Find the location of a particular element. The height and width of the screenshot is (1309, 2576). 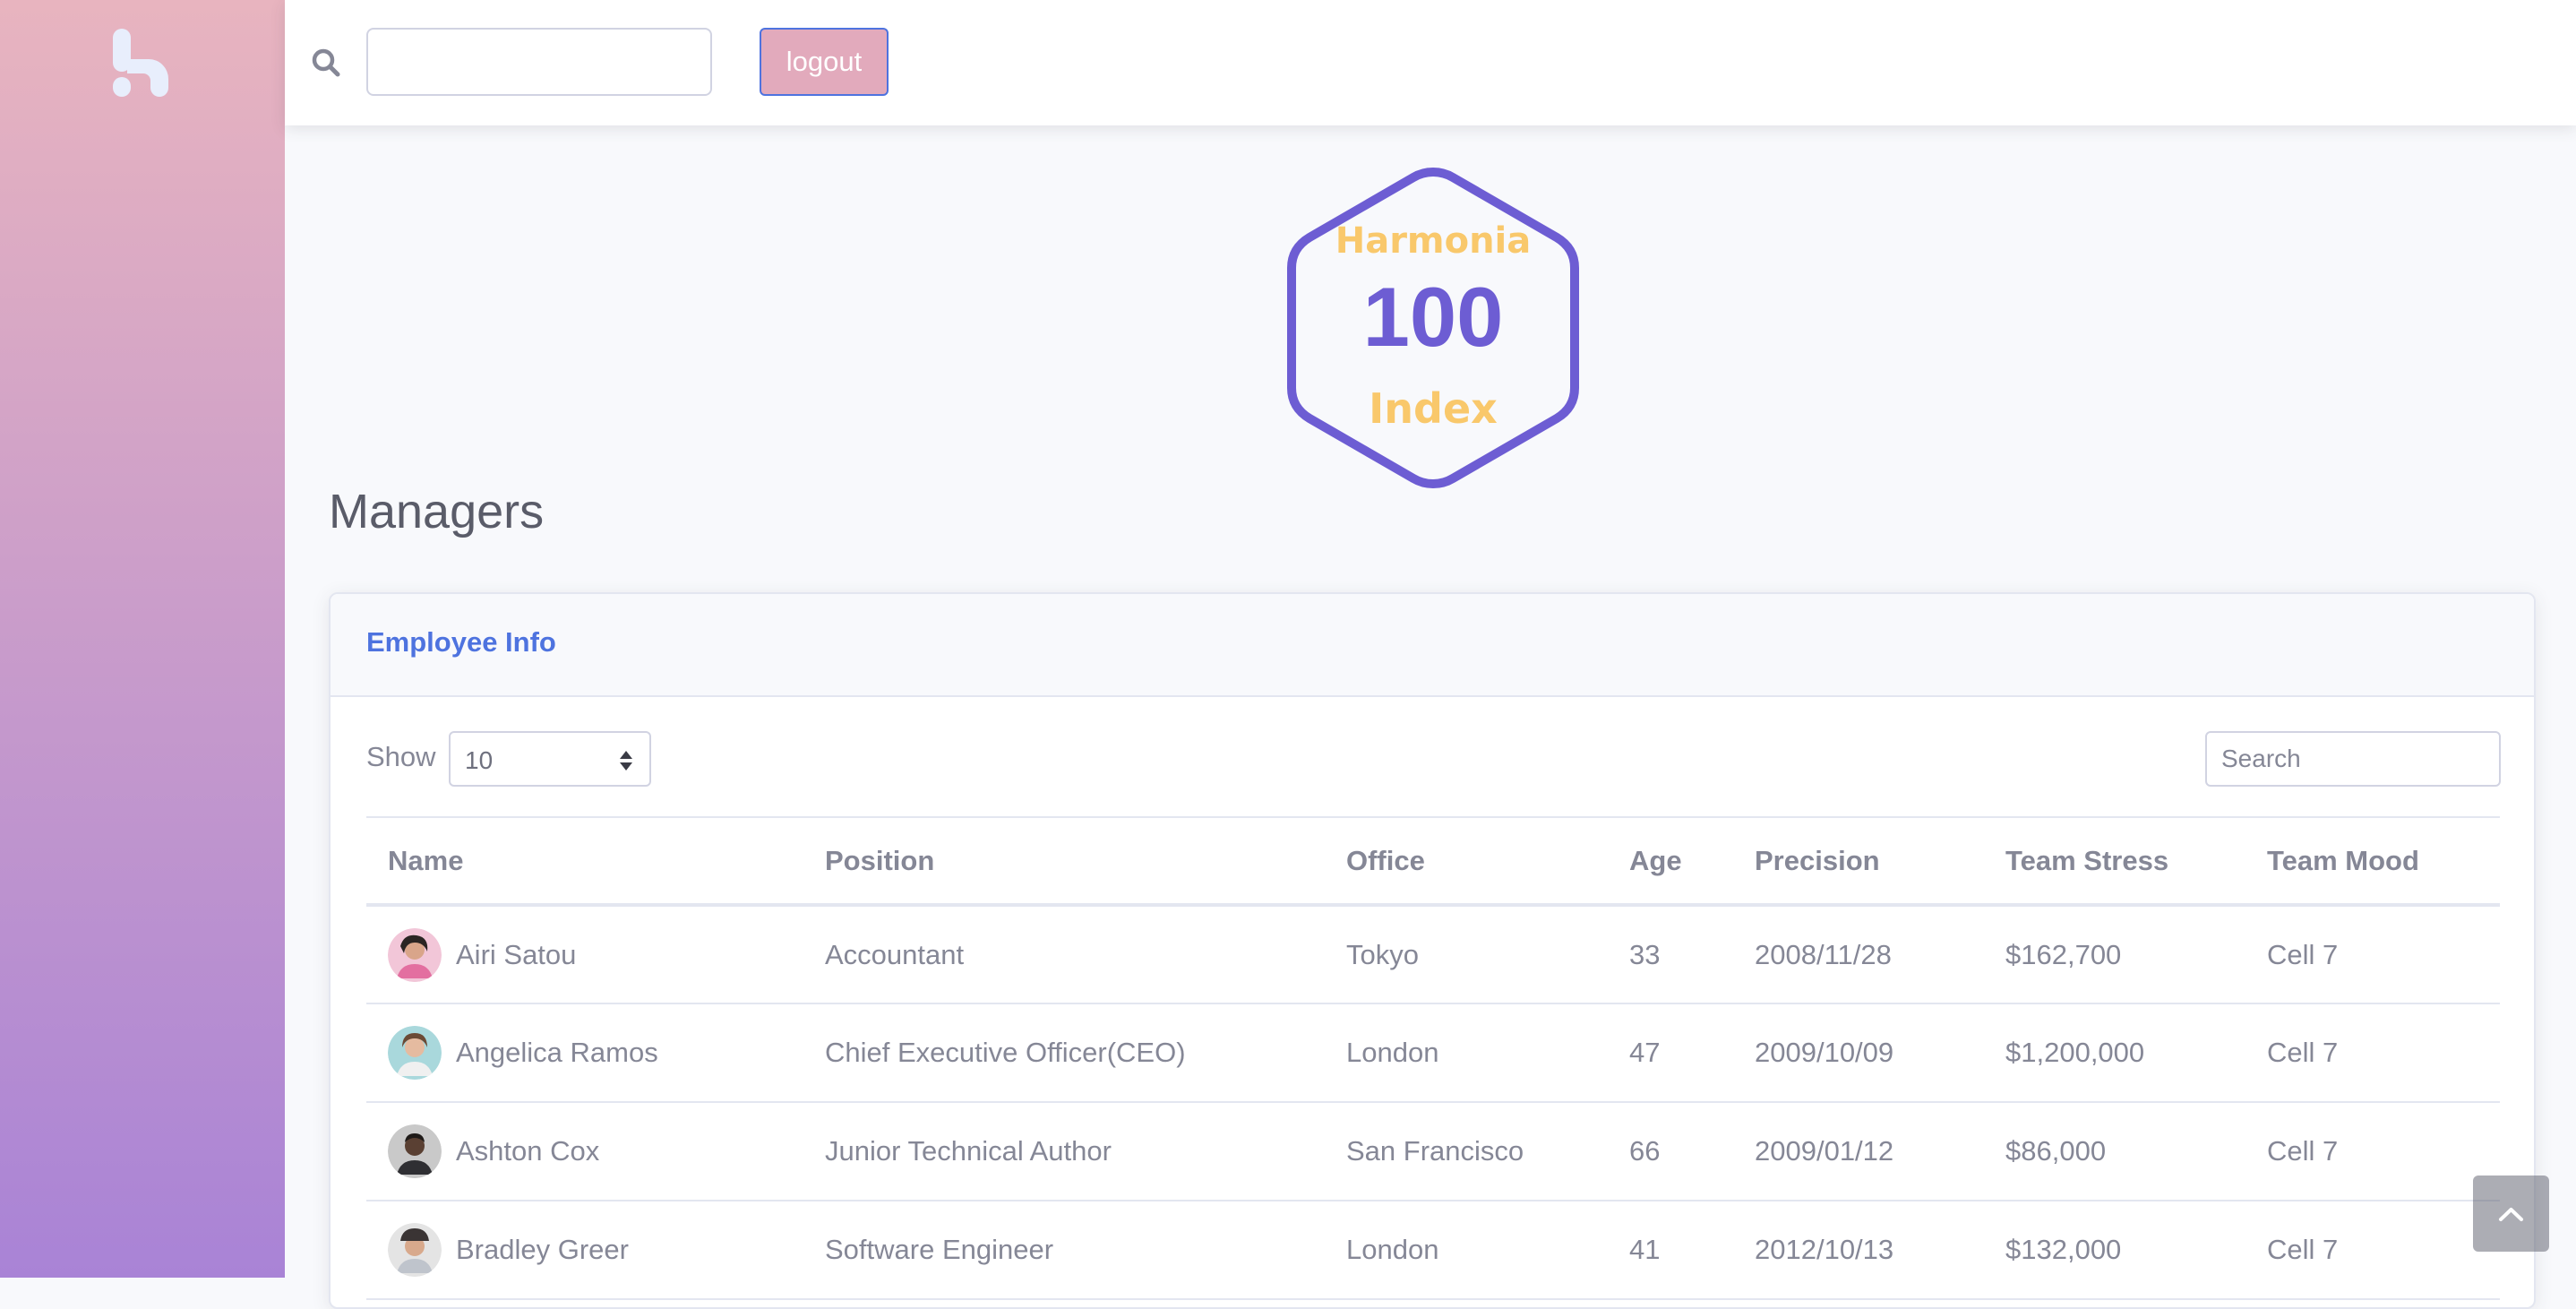

badge-label-bottom: Index is located at coordinates (1433, 409).